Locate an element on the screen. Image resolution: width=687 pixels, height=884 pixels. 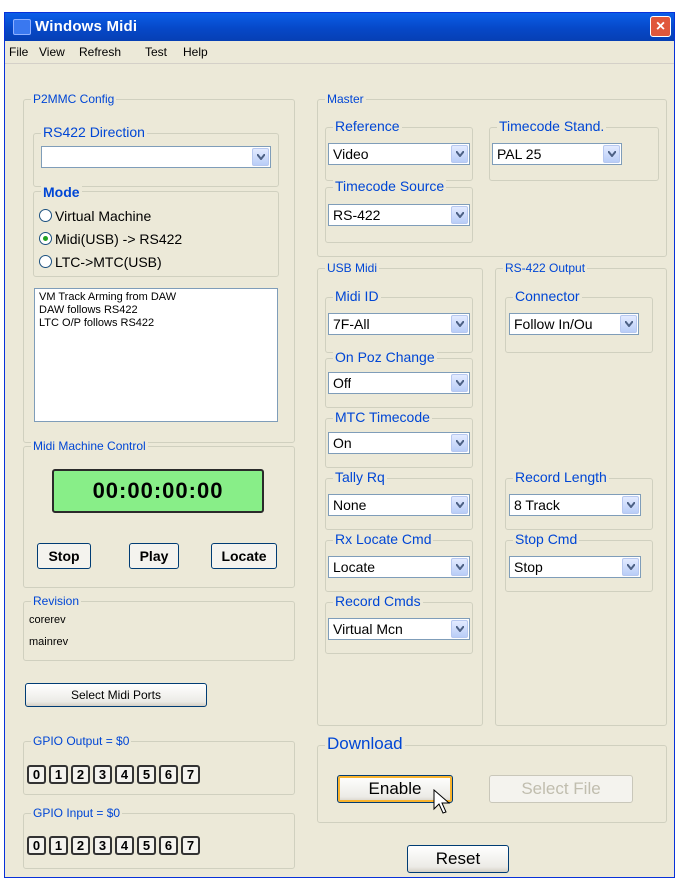
on-poz-change-value: Off is located at coordinates (342, 383).